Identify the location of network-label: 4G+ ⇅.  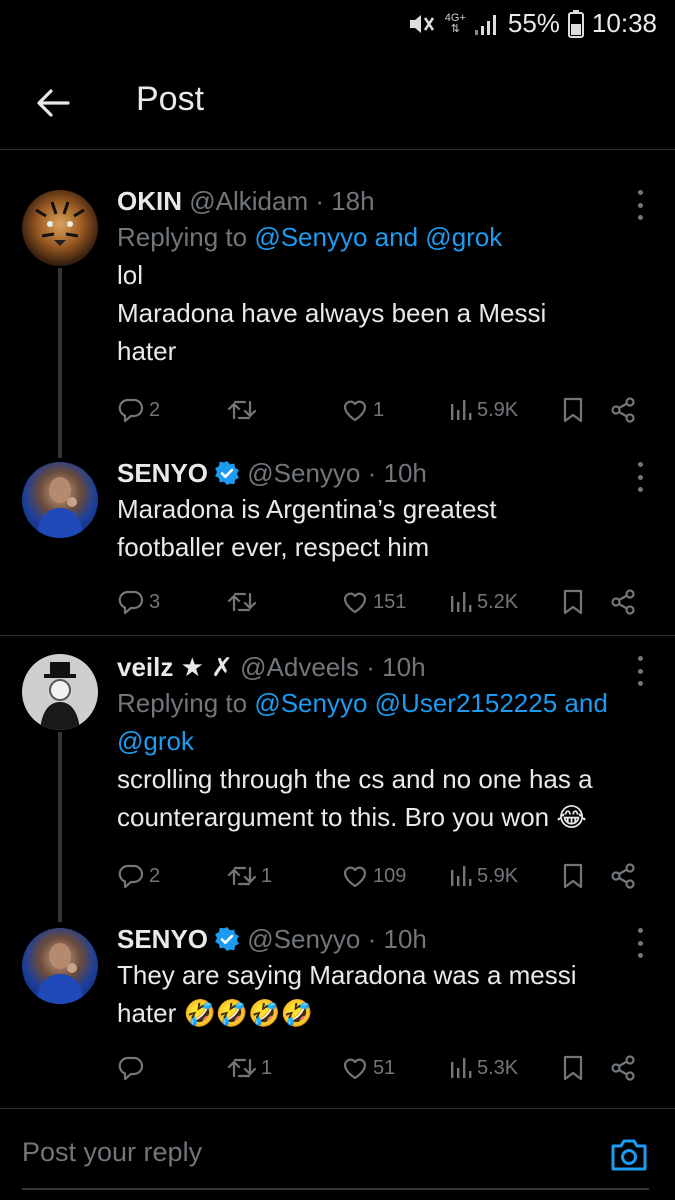
(455, 23).